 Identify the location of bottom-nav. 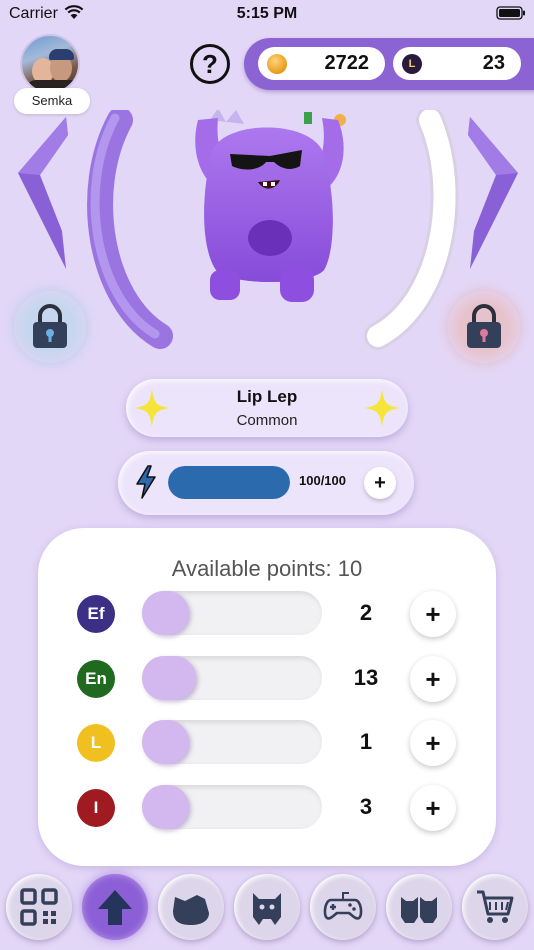
(267, 909).